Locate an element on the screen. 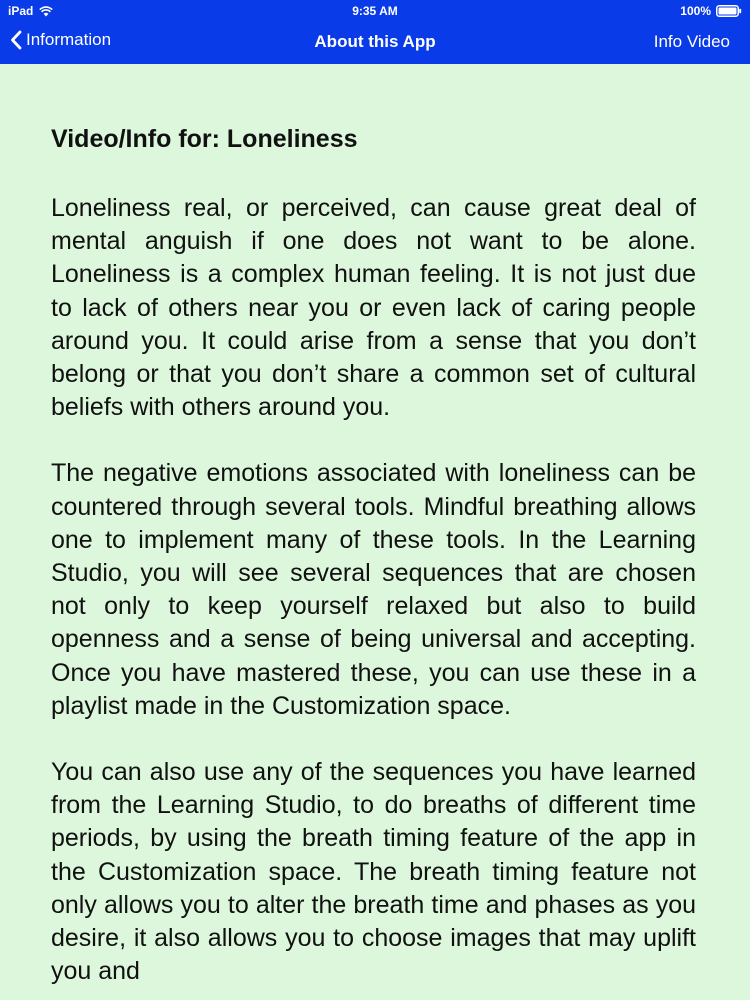 Image resolution: width=750 pixels, height=1000 pixels. info-video-button: Info Video is located at coordinates (692, 42).